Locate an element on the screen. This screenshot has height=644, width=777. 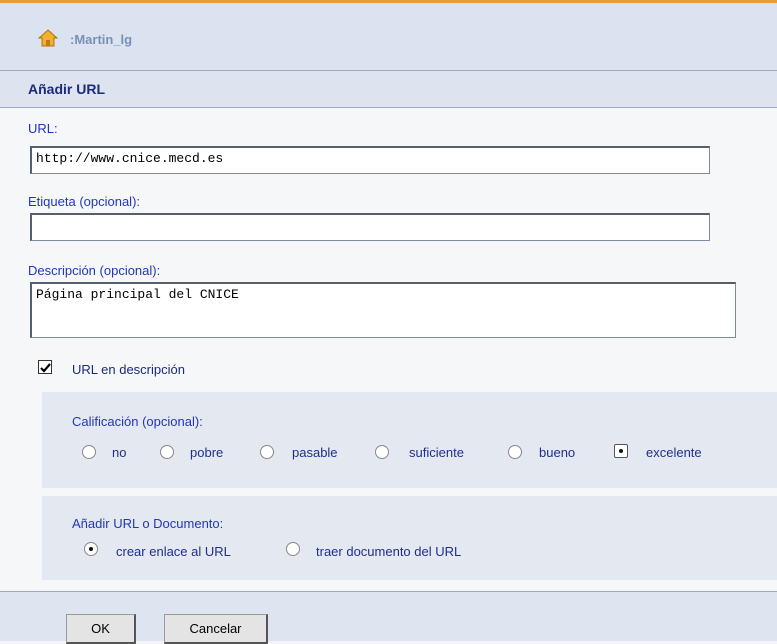
rating-radio-pobre is located at coordinates (167, 452).